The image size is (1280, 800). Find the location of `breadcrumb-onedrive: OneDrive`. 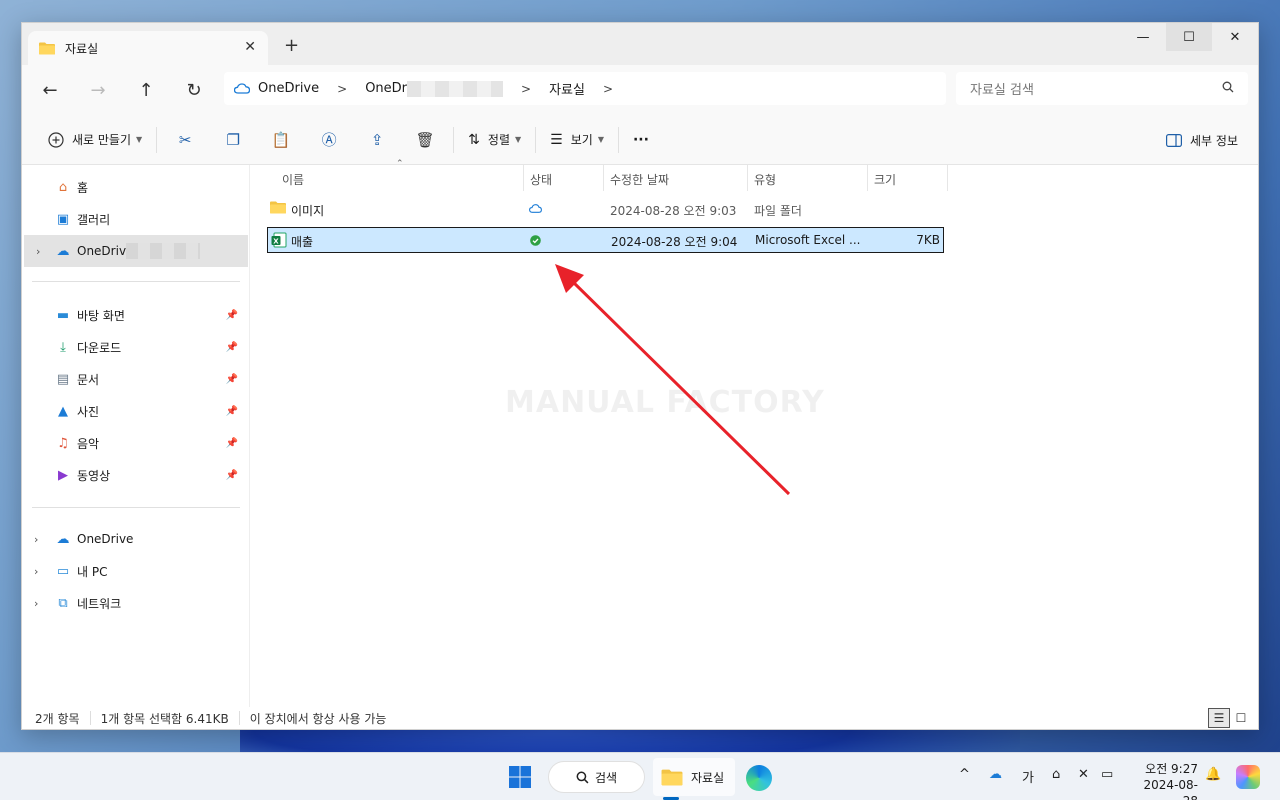

breadcrumb-onedrive: OneDrive is located at coordinates (276, 88).